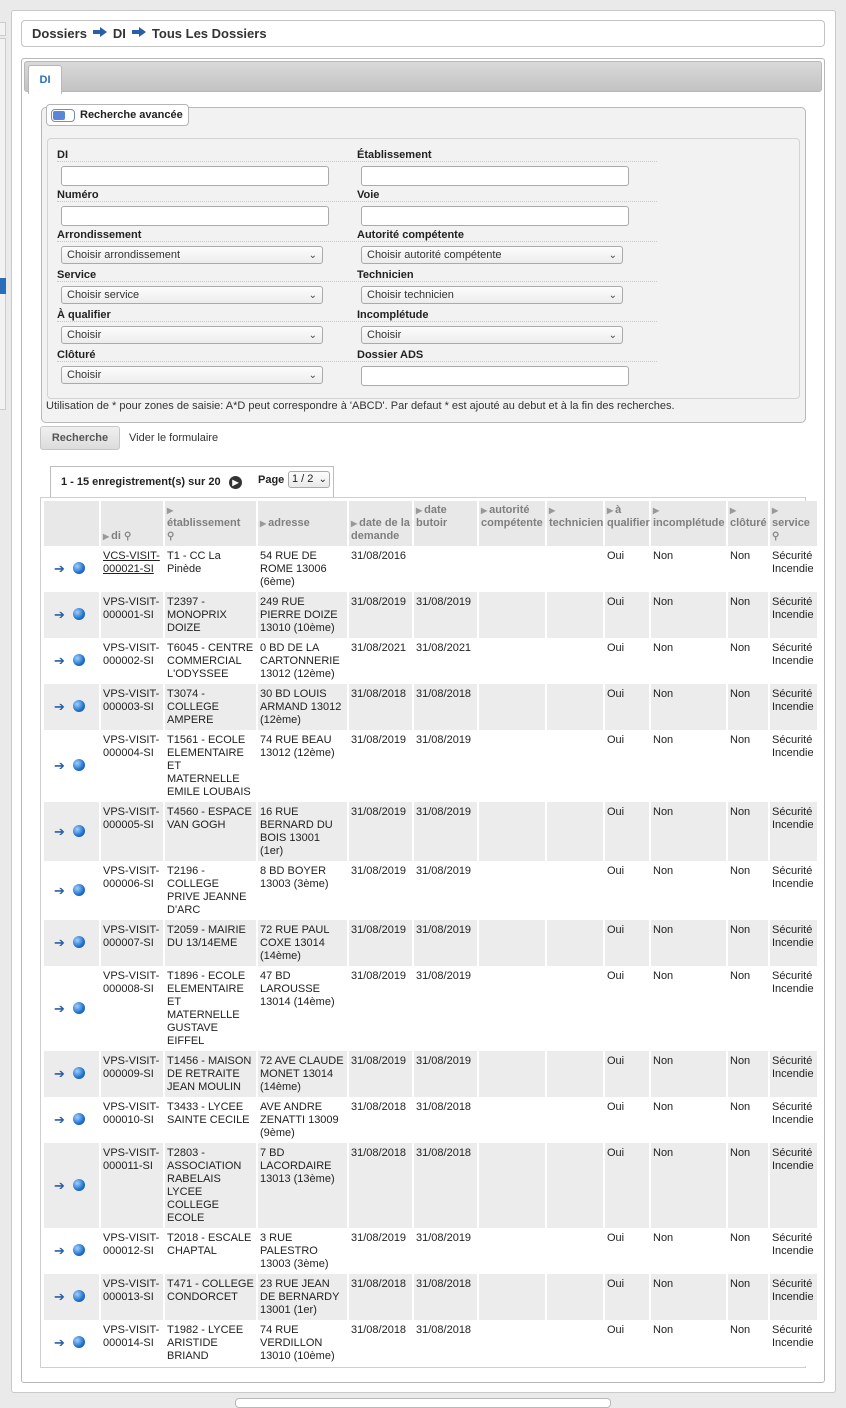 The height and width of the screenshot is (1408, 846). I want to click on cell-di: VPS-VISIT-000006-SI, so click(132, 890).